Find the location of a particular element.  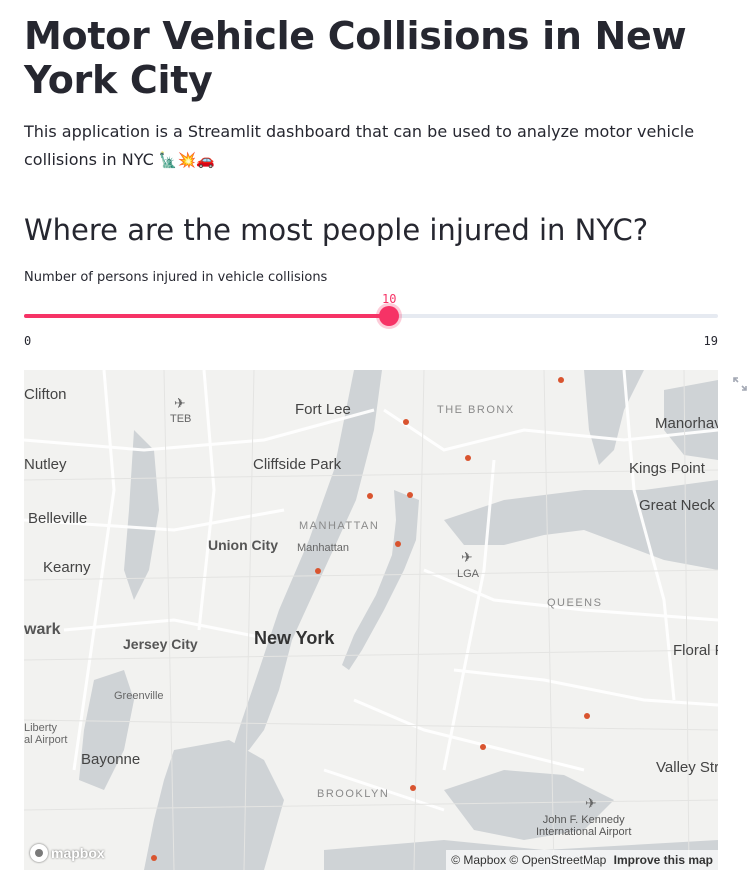

map-label-belleville: Belleville is located at coordinates (58, 518).